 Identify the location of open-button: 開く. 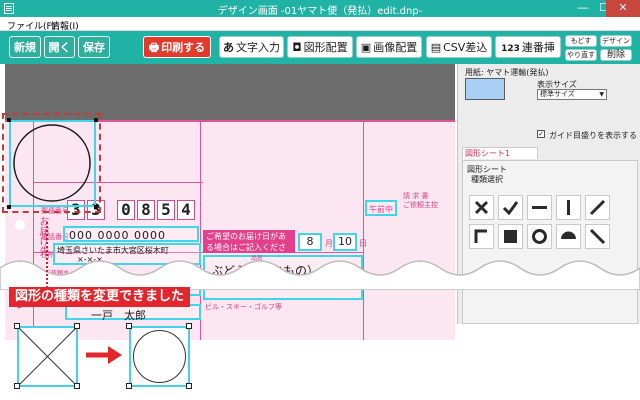
(59, 47).